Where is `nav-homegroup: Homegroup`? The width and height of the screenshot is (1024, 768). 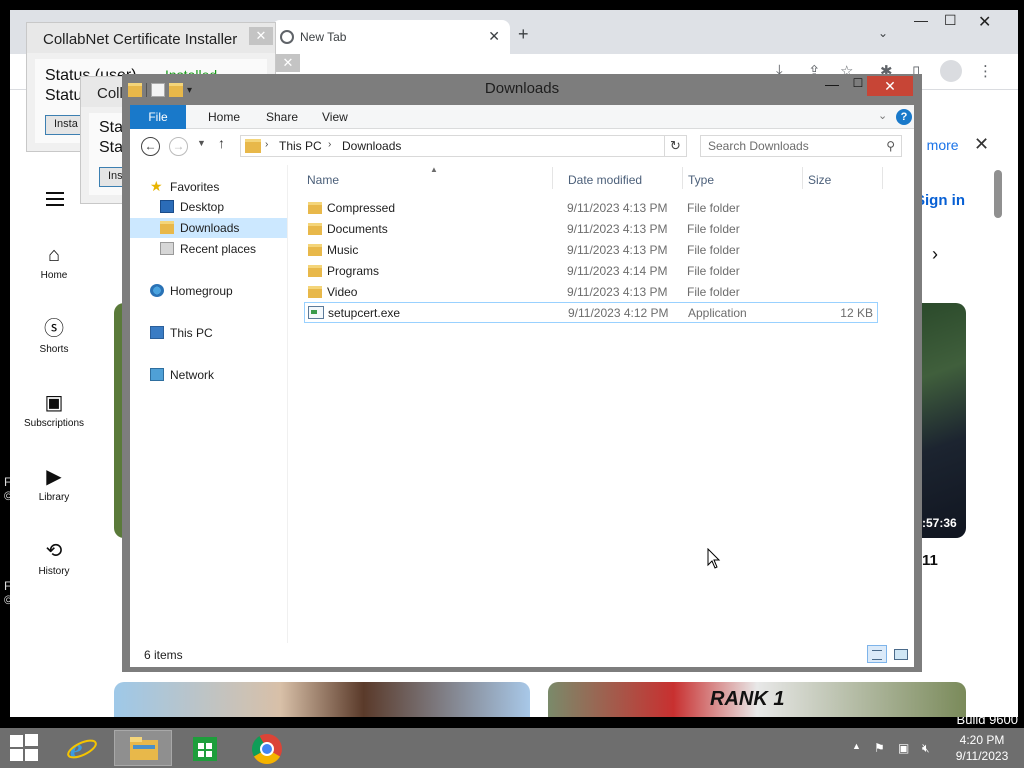
nav-homegroup: Homegroup is located at coordinates (191, 291).